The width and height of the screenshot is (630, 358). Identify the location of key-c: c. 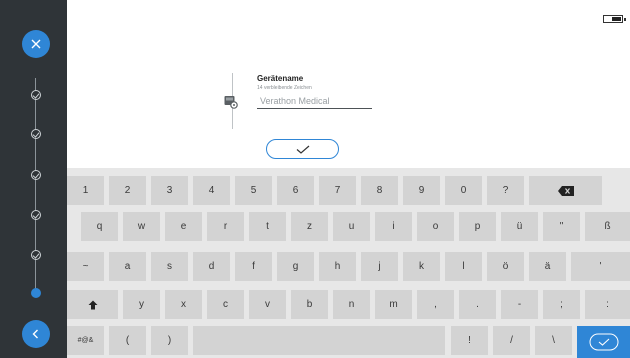
(225, 304).